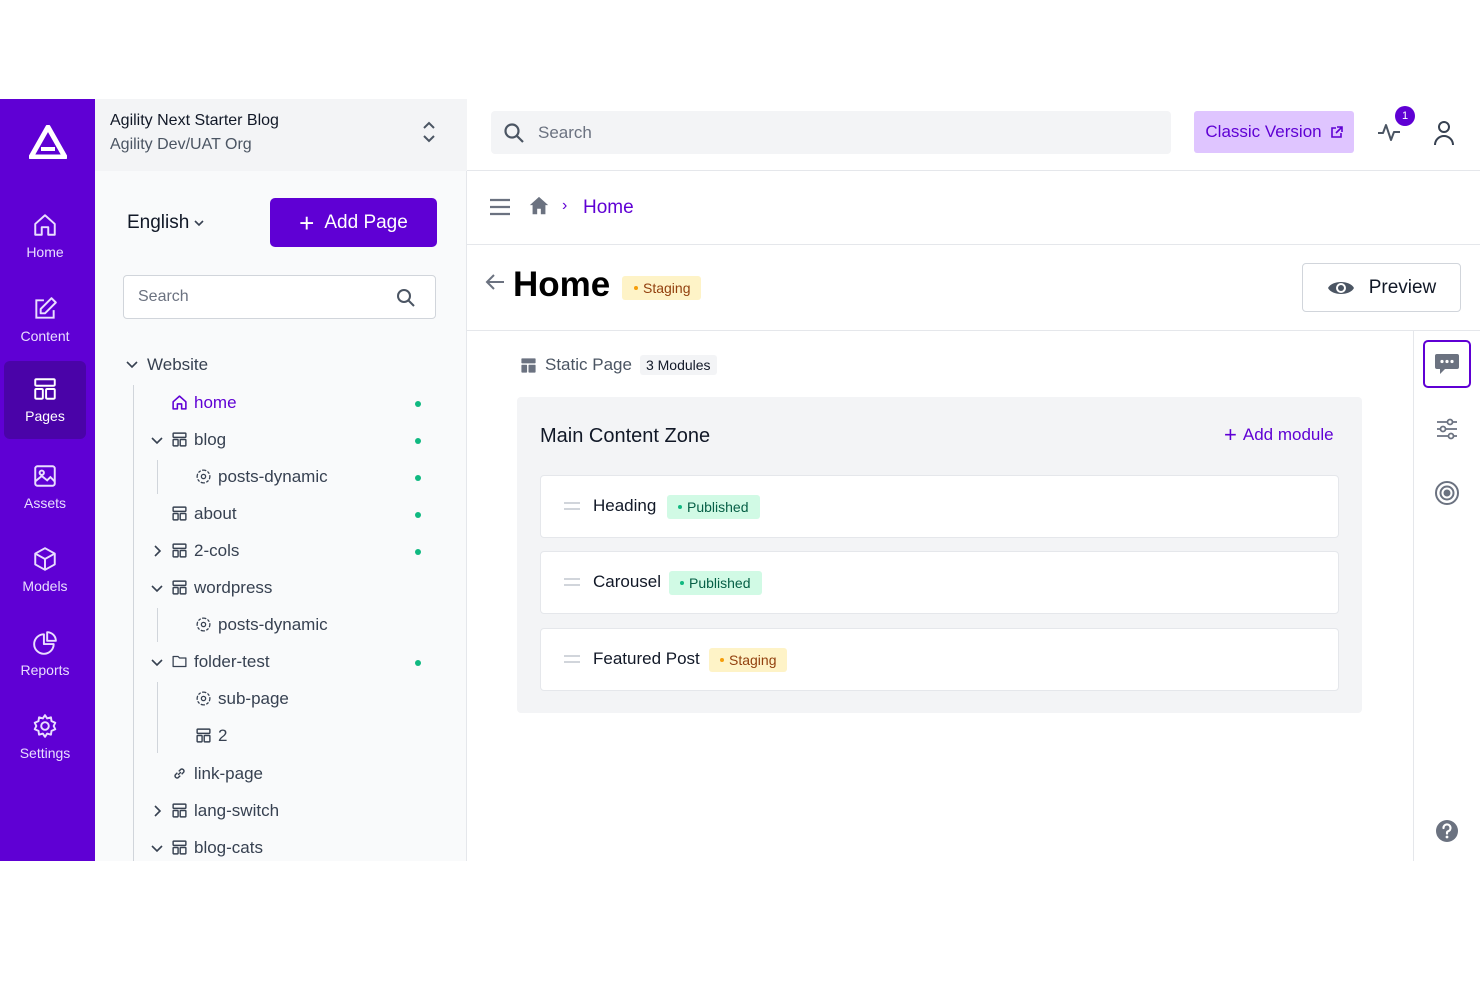  What do you see at coordinates (210, 587) in the screenshot?
I see `tree-node: wordpress` at bounding box center [210, 587].